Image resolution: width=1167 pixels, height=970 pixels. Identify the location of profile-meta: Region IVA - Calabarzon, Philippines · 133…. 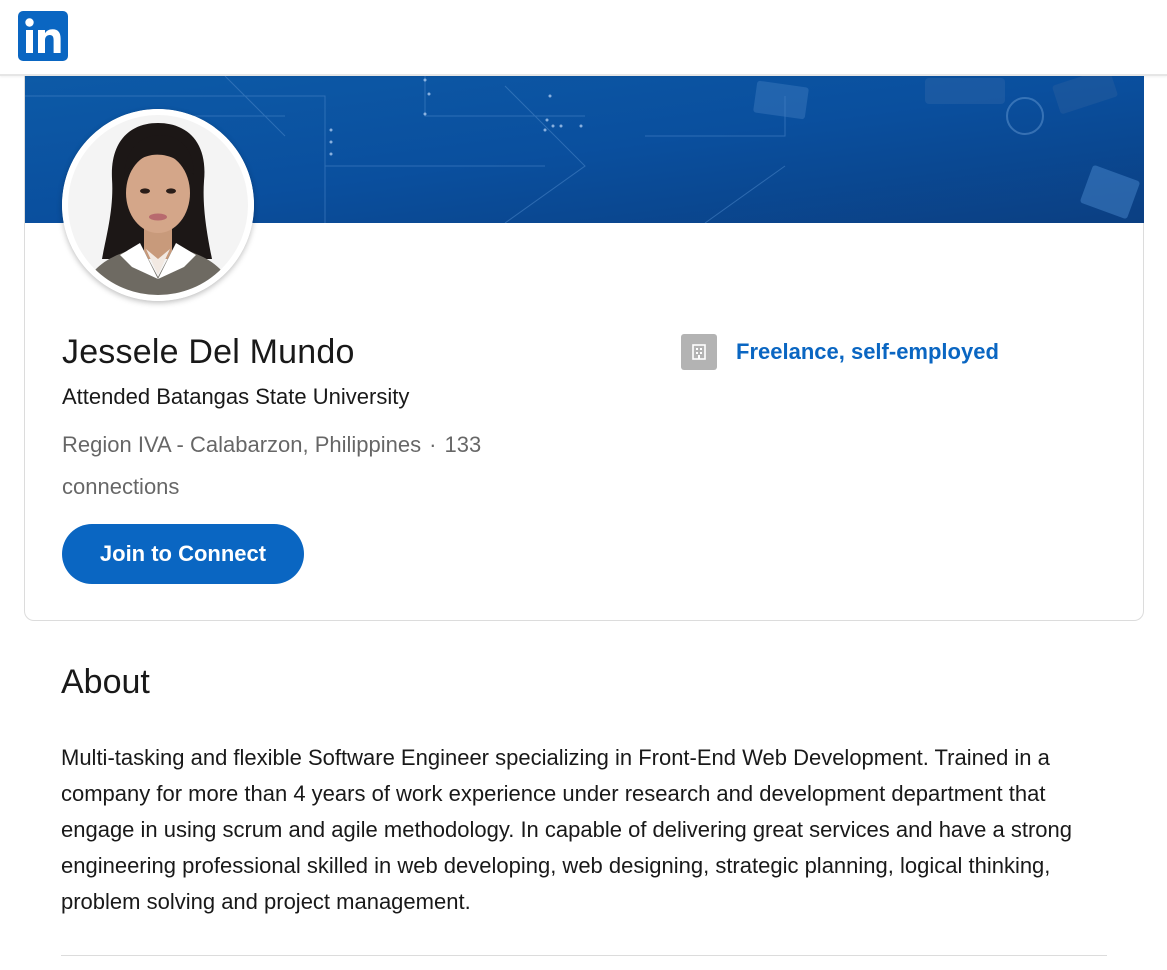
(297, 466).